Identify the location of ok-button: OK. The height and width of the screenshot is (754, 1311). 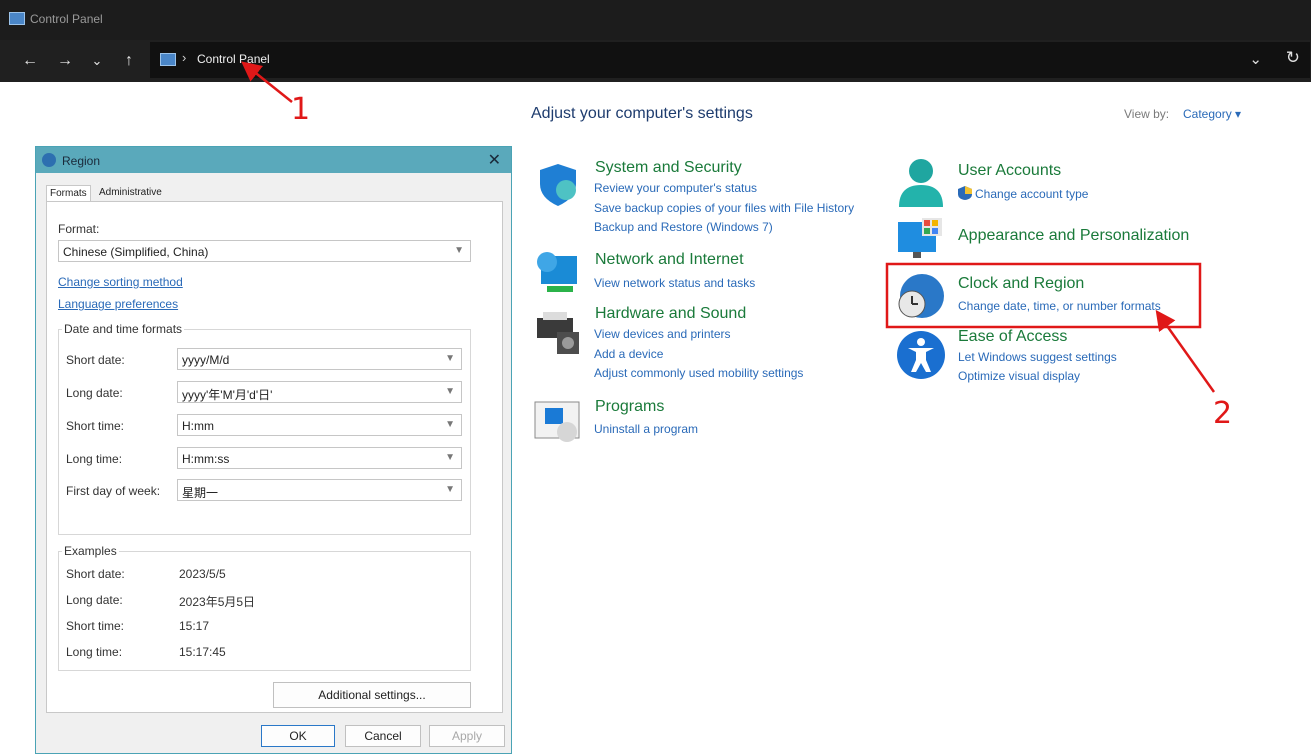
(298, 736).